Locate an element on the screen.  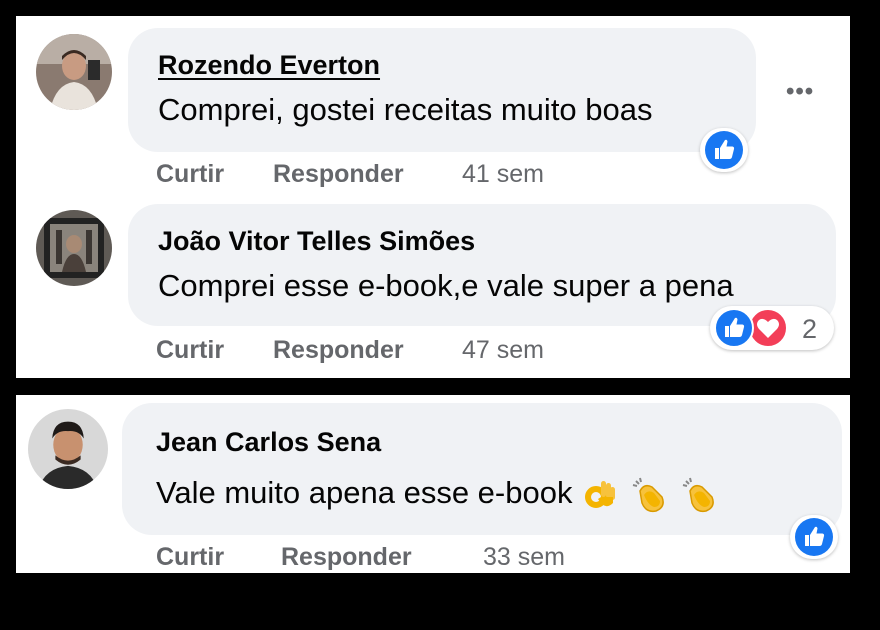
avatar-rozendo is located at coordinates (74, 72).